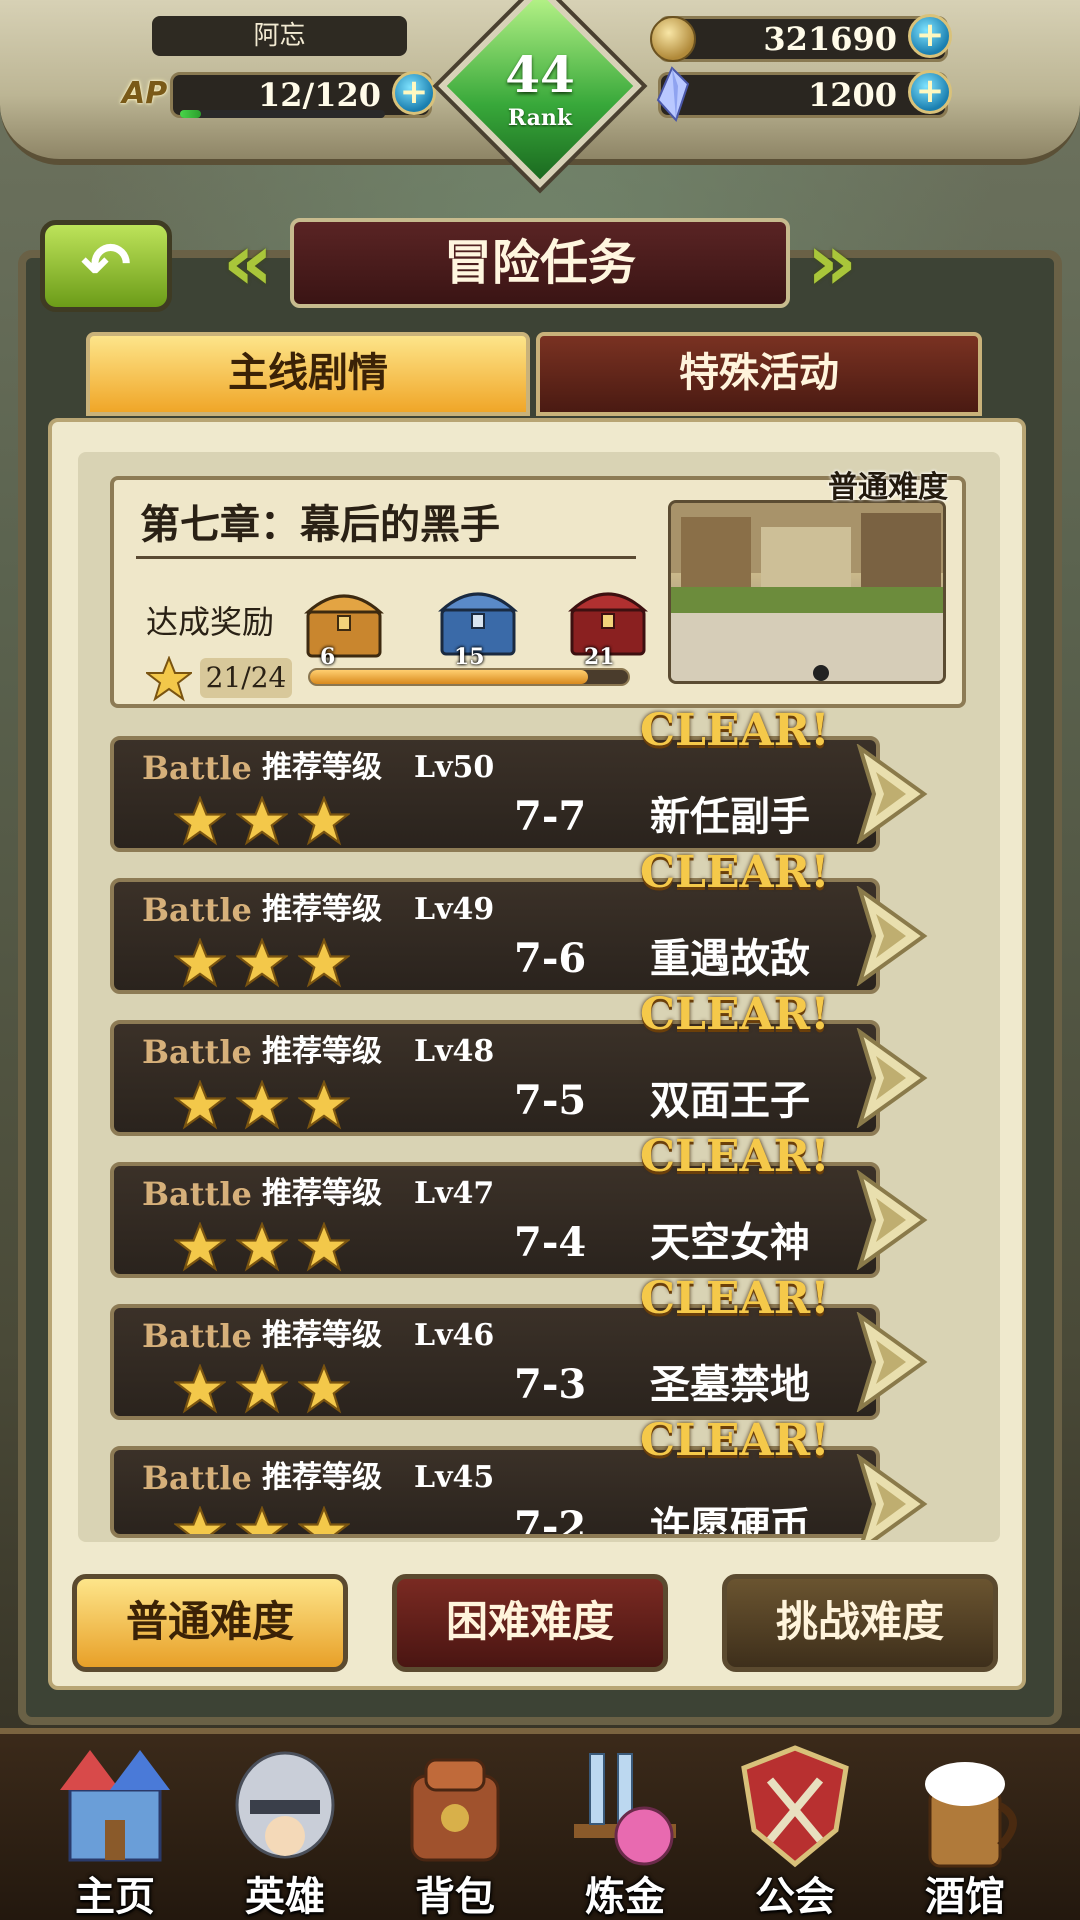 Image resolution: width=1080 pixels, height=1920 pixels. Describe the element at coordinates (673, 94) in the screenshot. I see `crystal-icon` at that location.